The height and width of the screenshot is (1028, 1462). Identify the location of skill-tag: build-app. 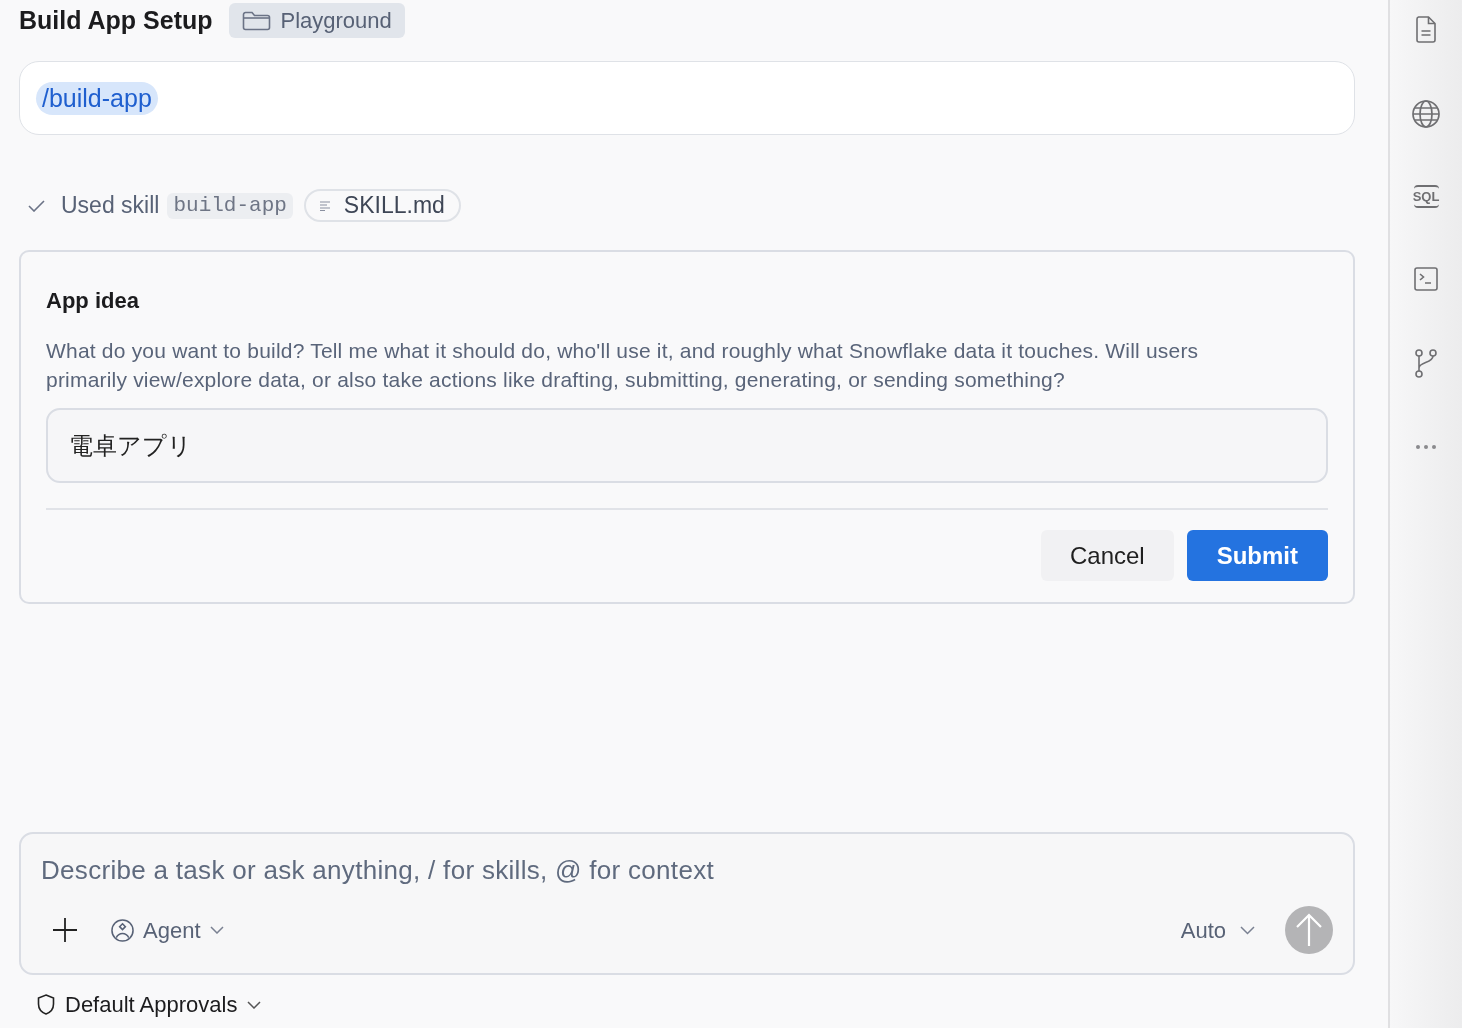
(230, 205).